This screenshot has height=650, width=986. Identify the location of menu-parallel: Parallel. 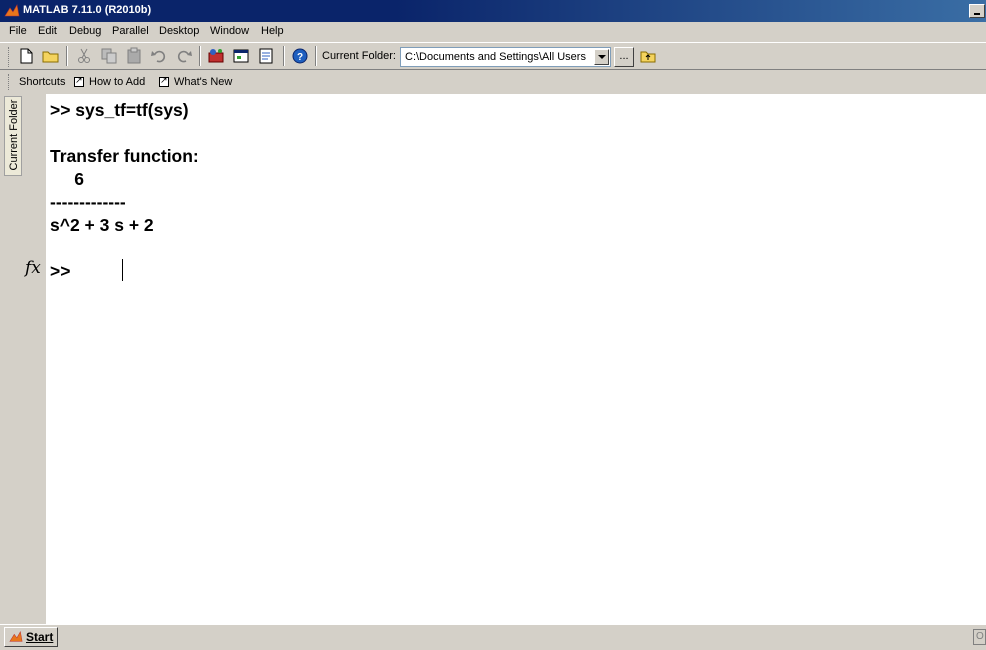
(130, 31).